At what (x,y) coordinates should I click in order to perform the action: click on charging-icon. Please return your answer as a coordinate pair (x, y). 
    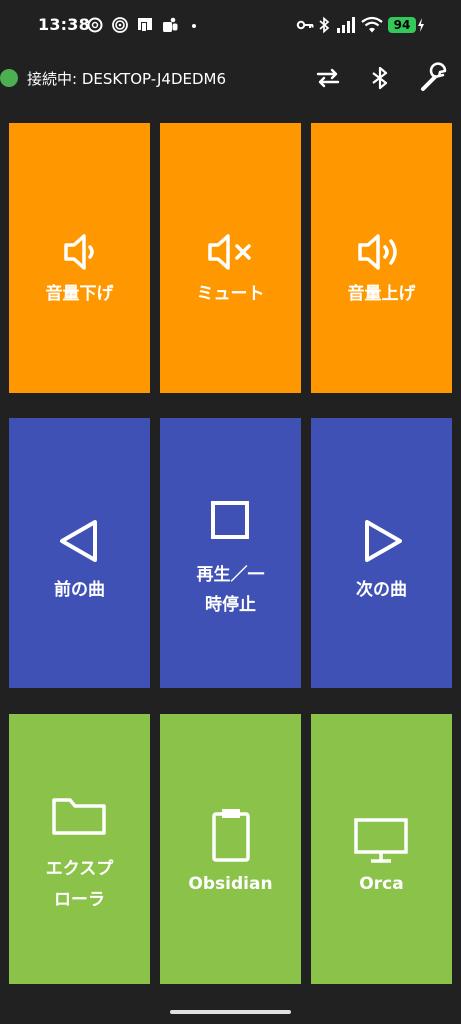
    Looking at the image, I should click on (421, 25).